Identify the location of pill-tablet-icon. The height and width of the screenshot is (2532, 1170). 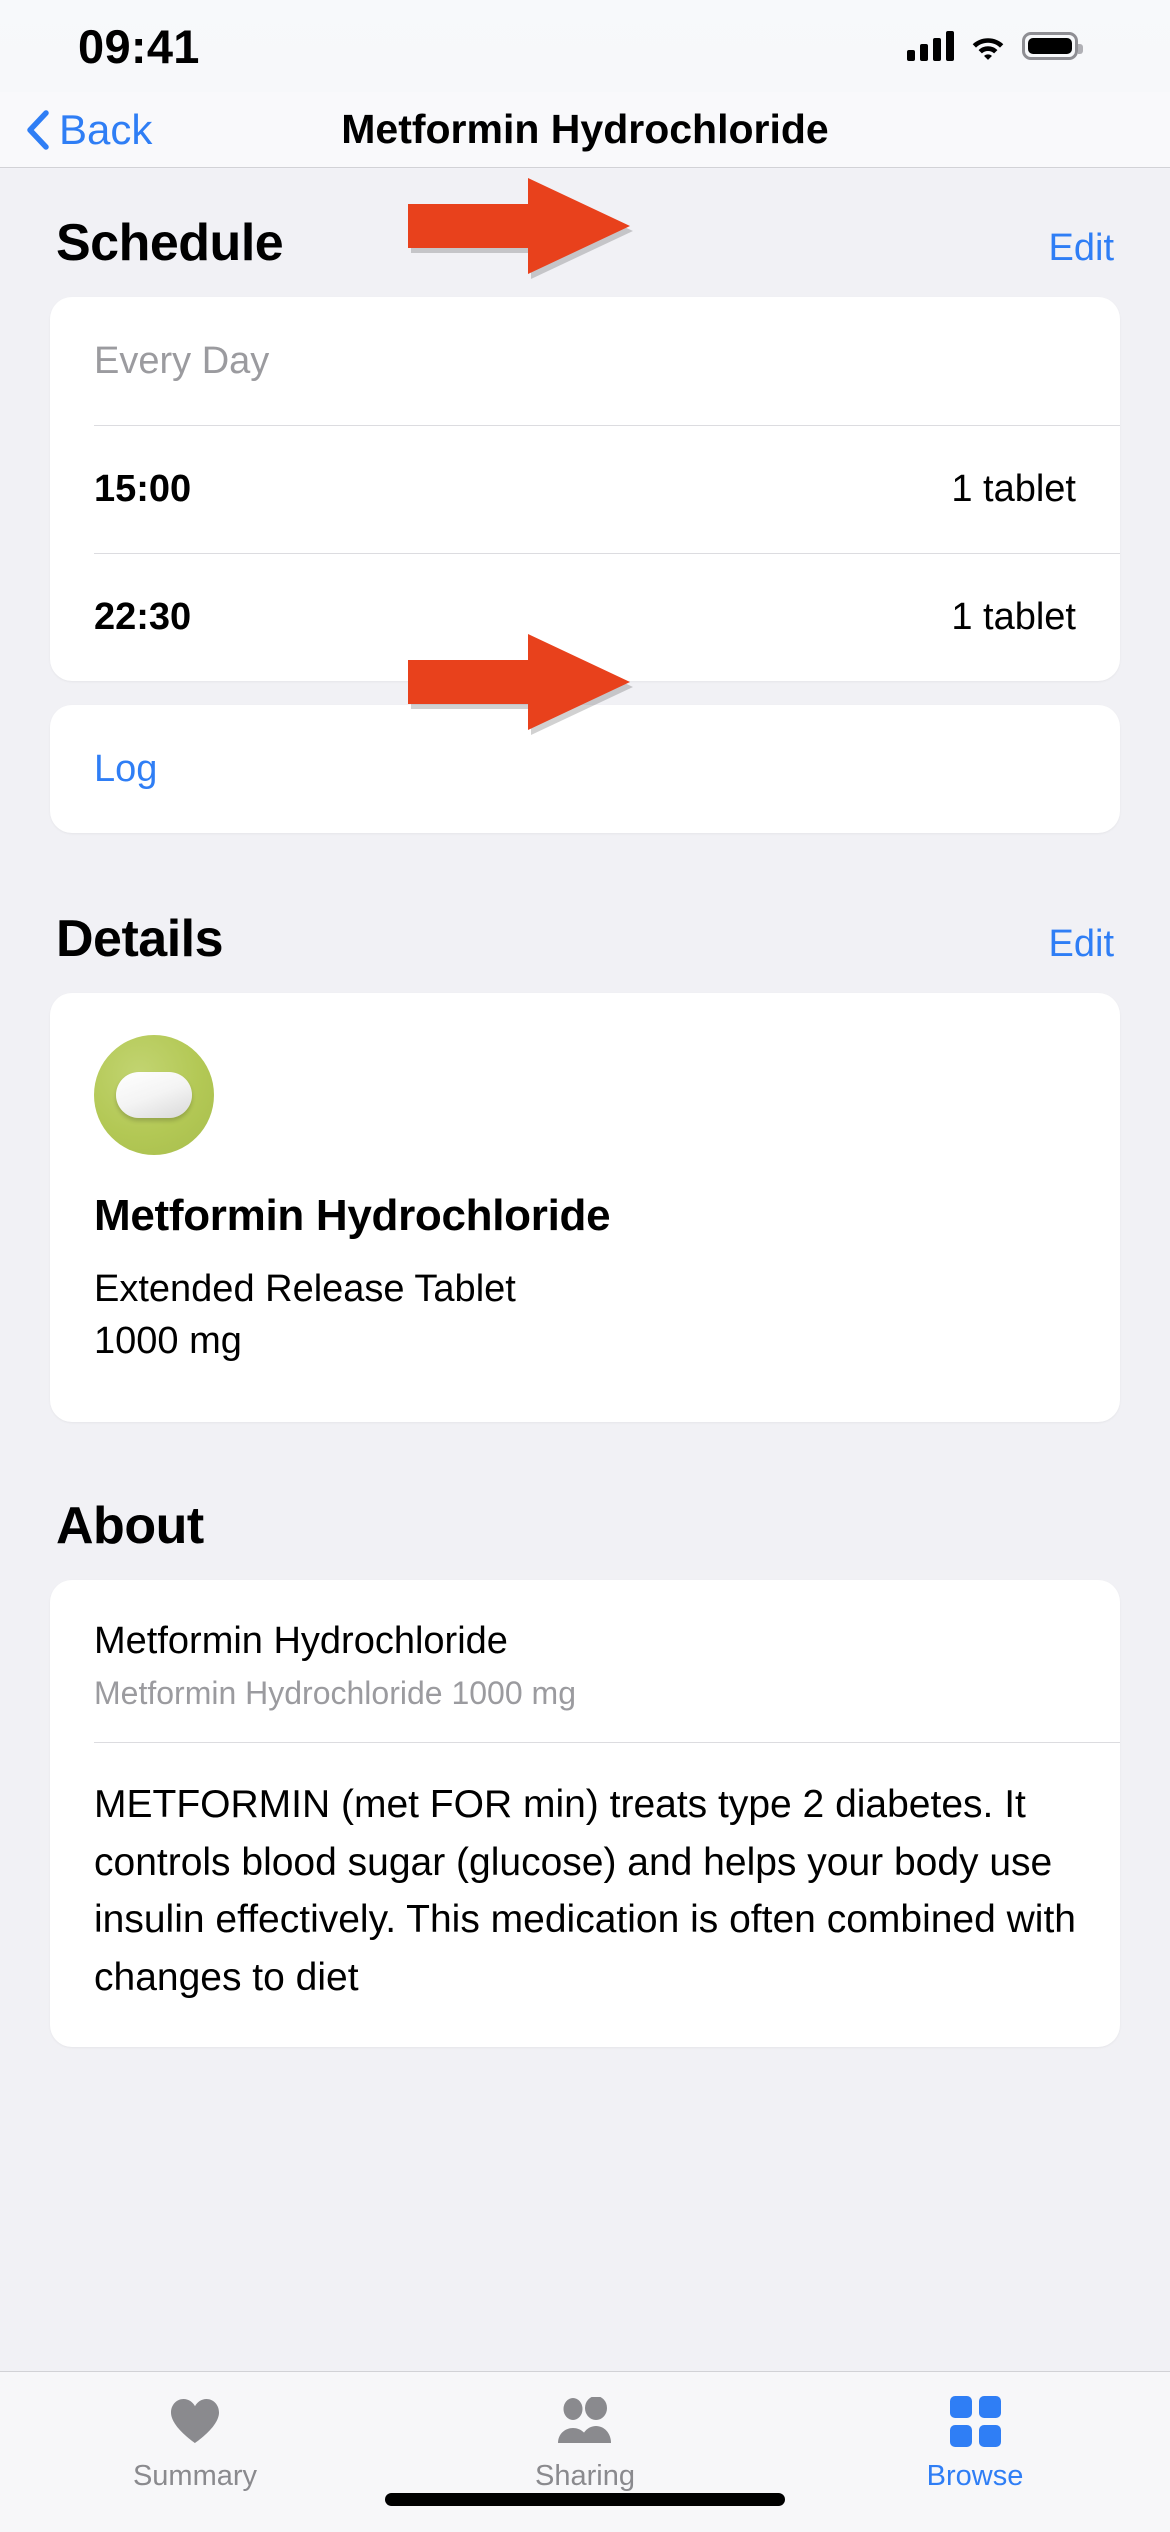
(154, 1095).